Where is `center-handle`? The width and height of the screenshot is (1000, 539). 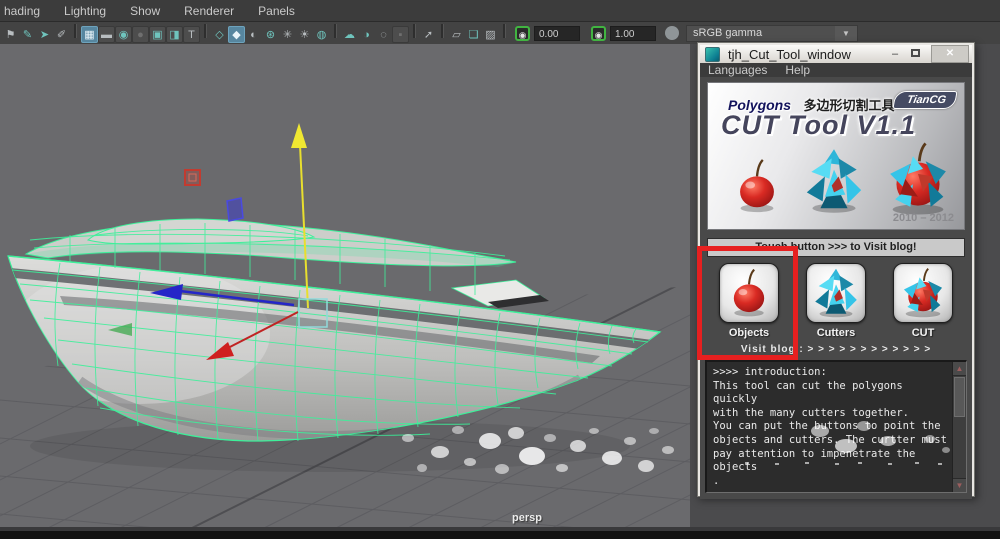
center-handle is located at coordinates (313, 313).